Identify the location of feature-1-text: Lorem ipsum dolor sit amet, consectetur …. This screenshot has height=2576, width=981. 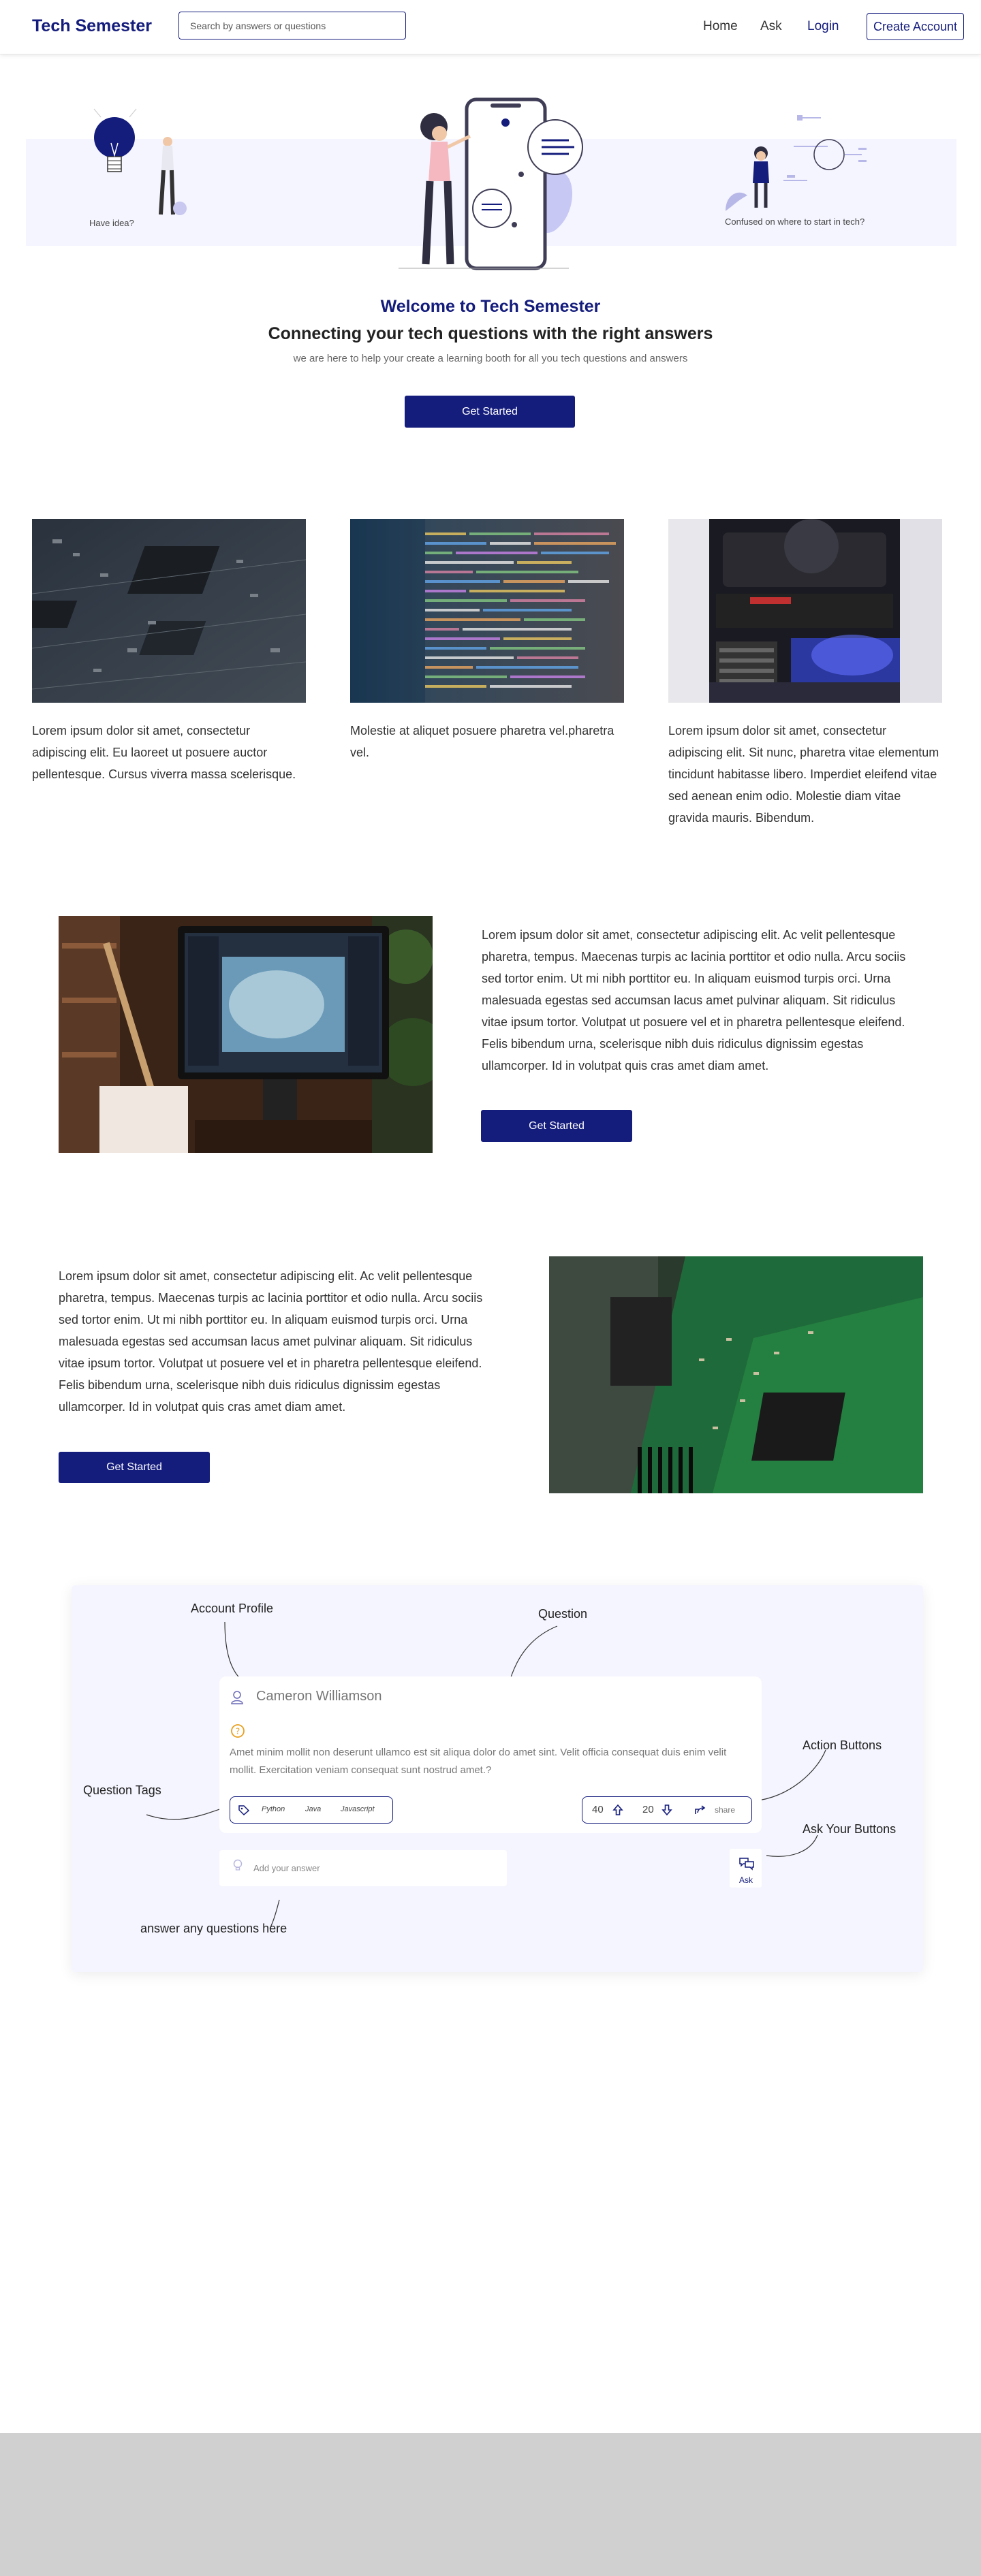
(694, 1000).